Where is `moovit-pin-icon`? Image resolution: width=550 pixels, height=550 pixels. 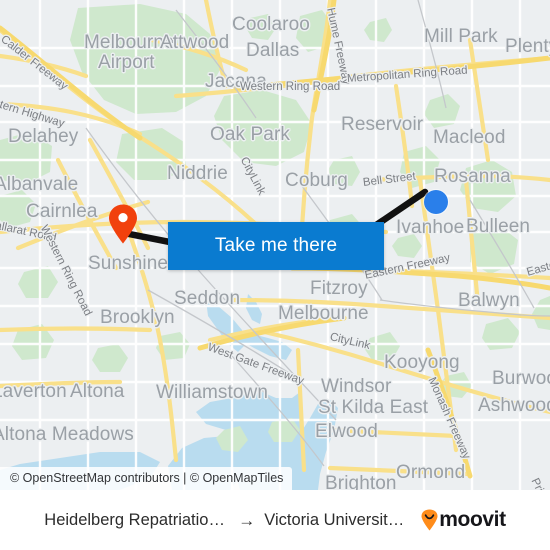
moovit-pin-icon is located at coordinates (429, 520).